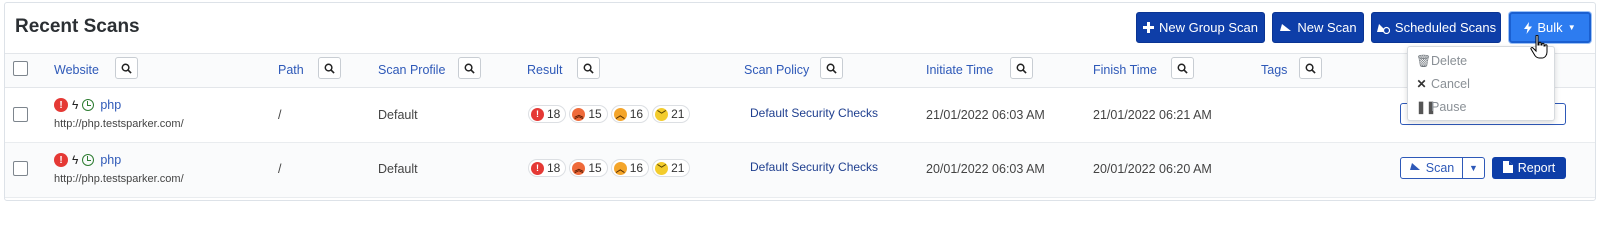  What do you see at coordinates (1327, 27) in the screenshot?
I see `new-scan-label: New Scan` at bounding box center [1327, 27].